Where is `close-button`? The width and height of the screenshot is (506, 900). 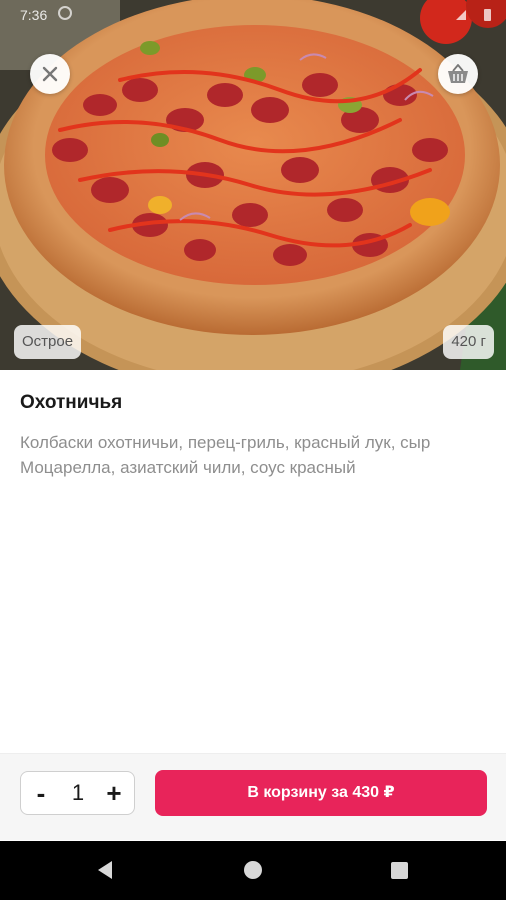
close-button is located at coordinates (50, 74).